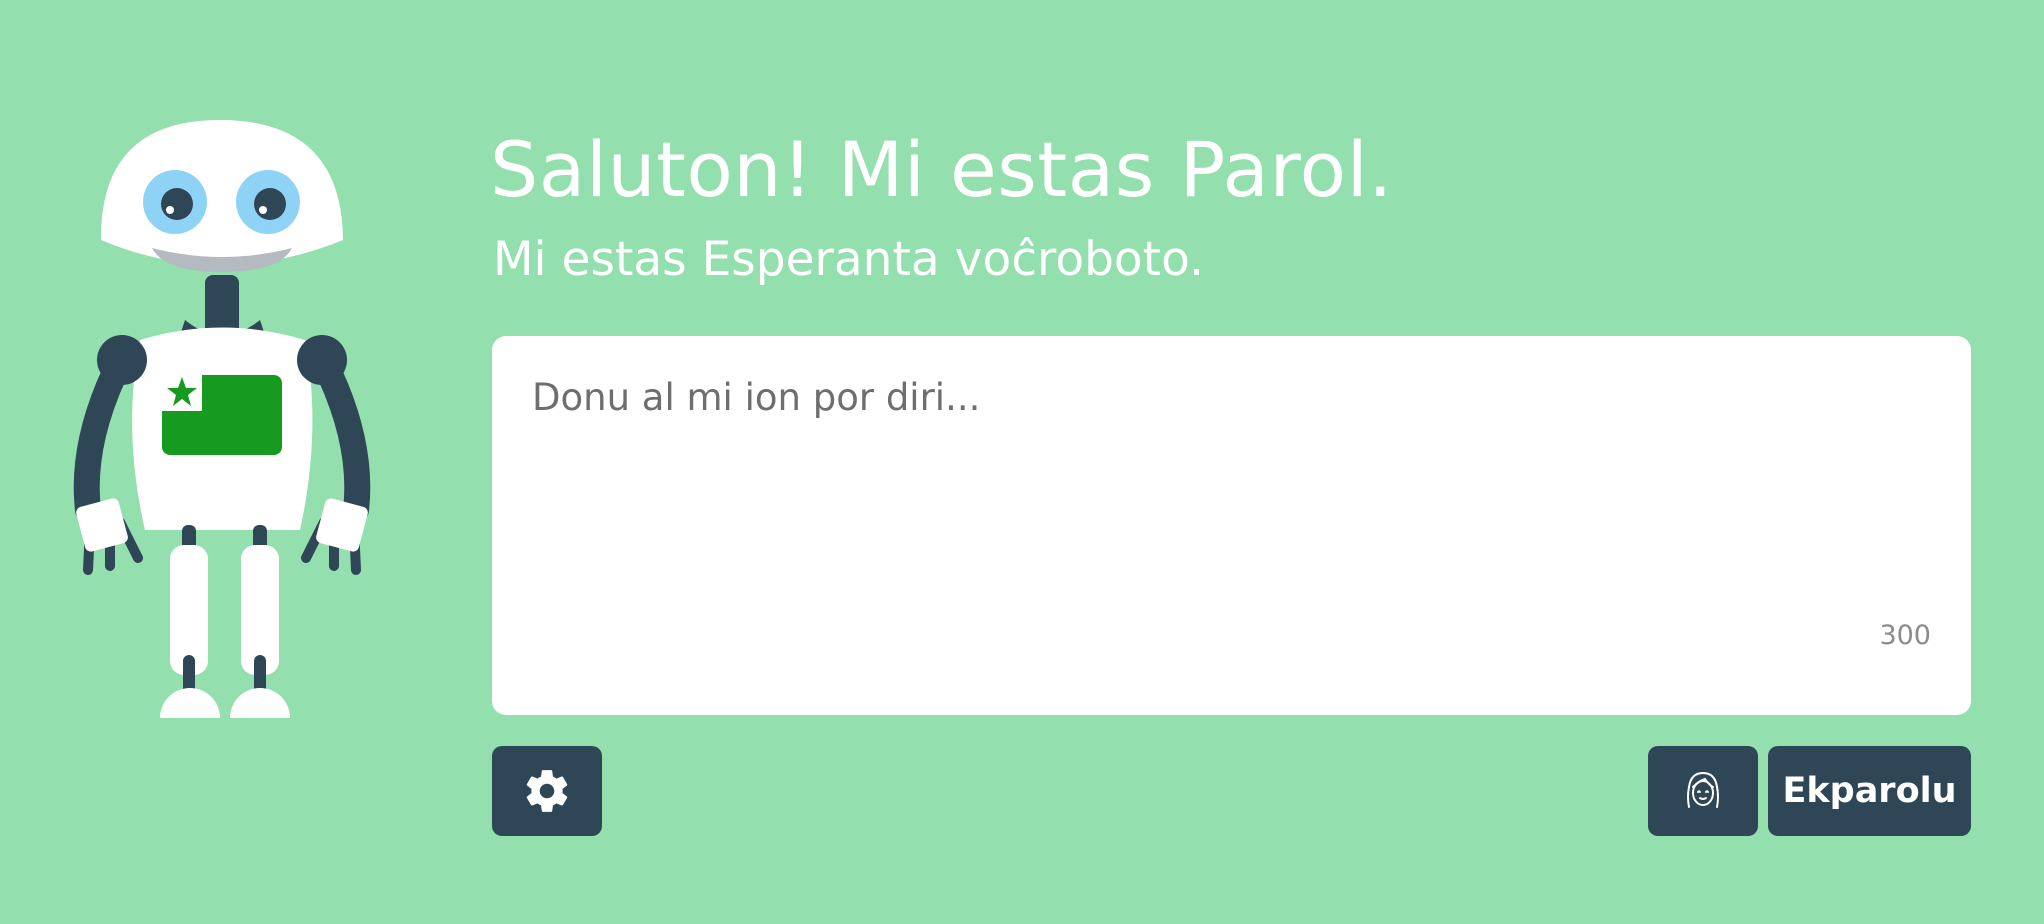 The height and width of the screenshot is (924, 2044). I want to click on speak-button: Ekparolu, so click(1869, 791).